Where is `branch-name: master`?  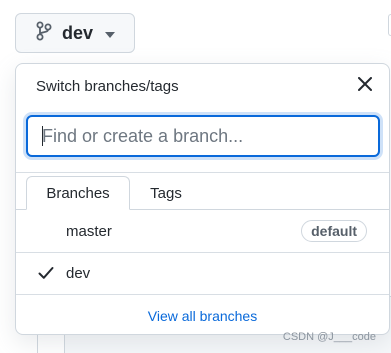
branch-name: master is located at coordinates (89, 231).